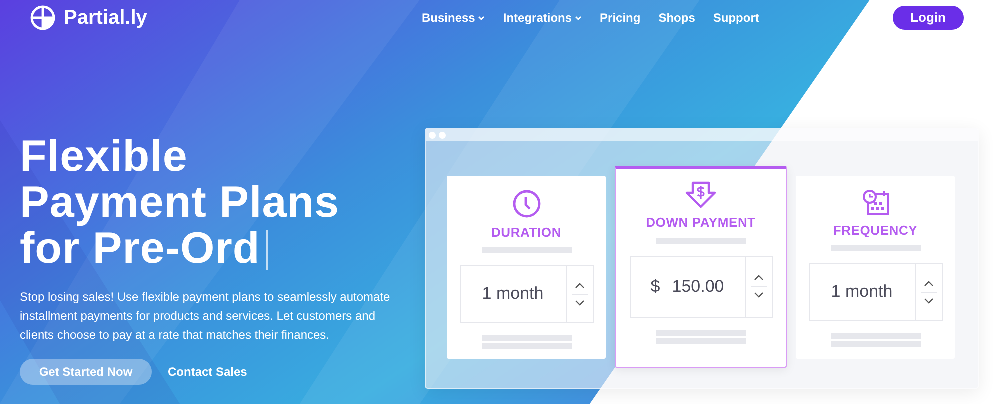 The width and height of the screenshot is (1000, 404). Describe the element at coordinates (736, 18) in the screenshot. I see `nav-link: Support` at that location.